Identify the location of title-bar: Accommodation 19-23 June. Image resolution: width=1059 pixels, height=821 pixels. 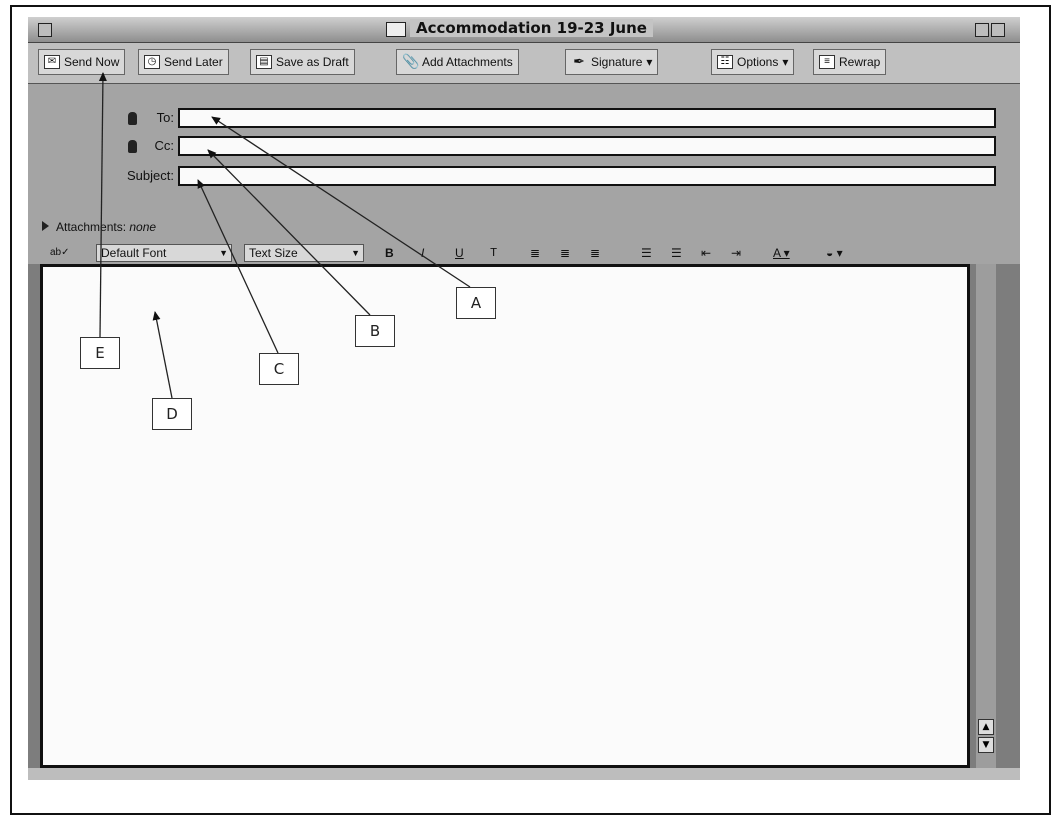
(524, 30).